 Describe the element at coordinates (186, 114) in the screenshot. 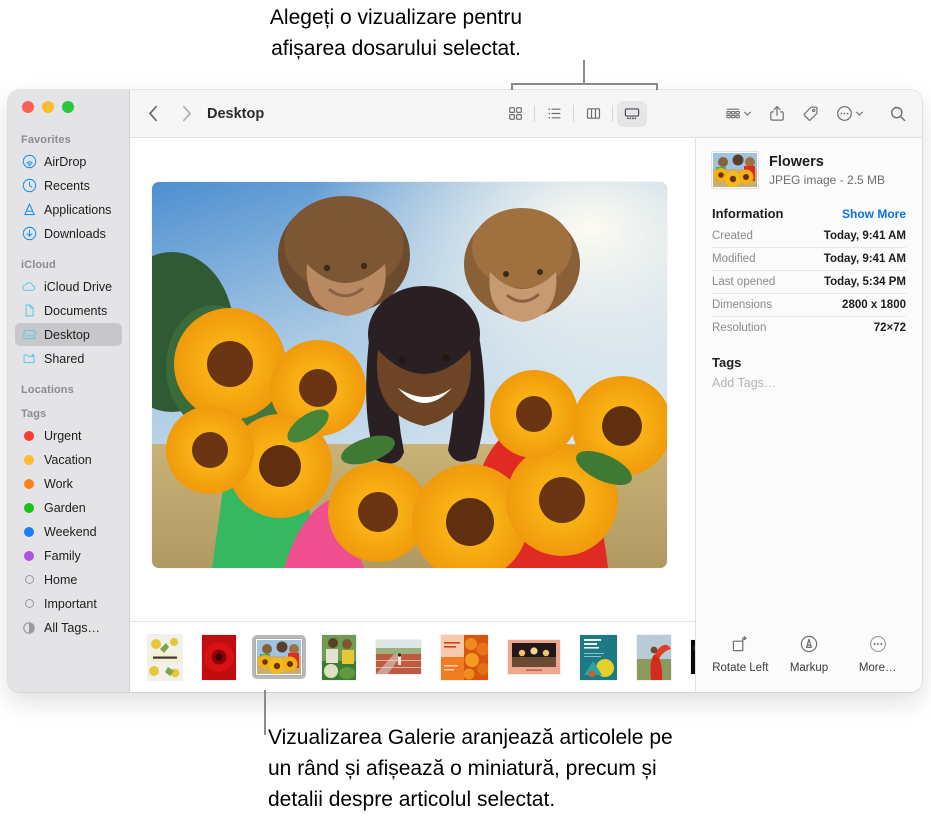

I see `forward-button` at that location.